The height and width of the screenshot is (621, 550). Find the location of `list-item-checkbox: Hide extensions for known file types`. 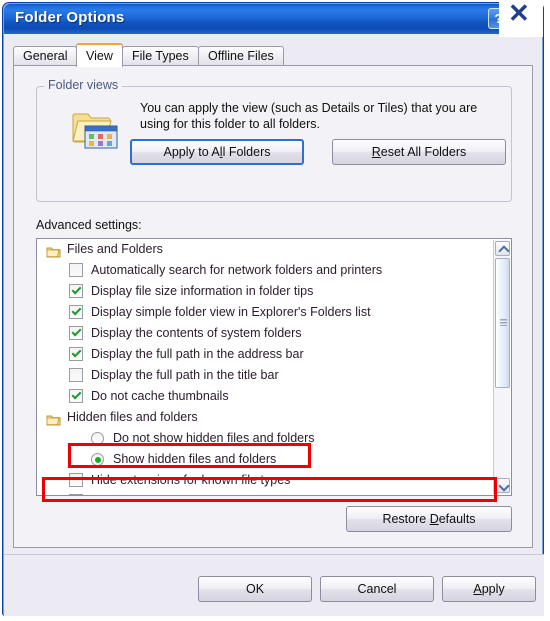

list-item-checkbox: Hide extensions for known file types is located at coordinates (274, 480).